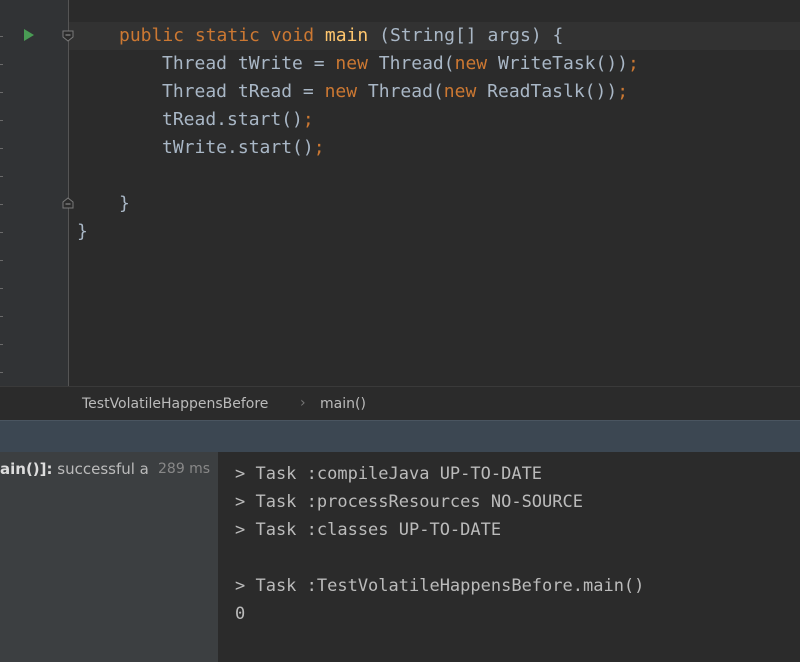  Describe the element at coordinates (346, 35) in the screenshot. I see `code-token: main` at that location.